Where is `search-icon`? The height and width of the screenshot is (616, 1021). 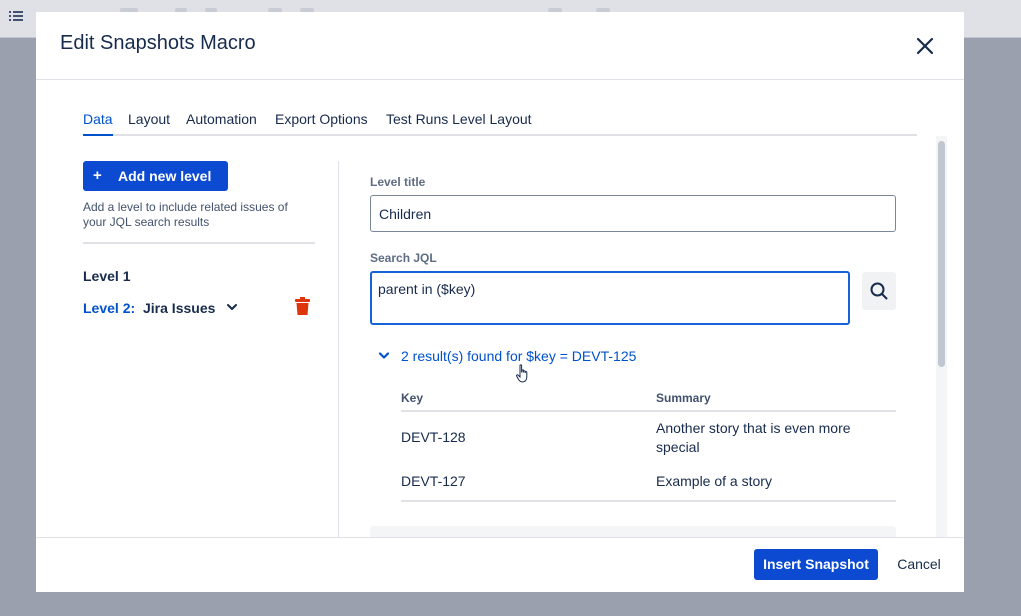 search-icon is located at coordinates (879, 291).